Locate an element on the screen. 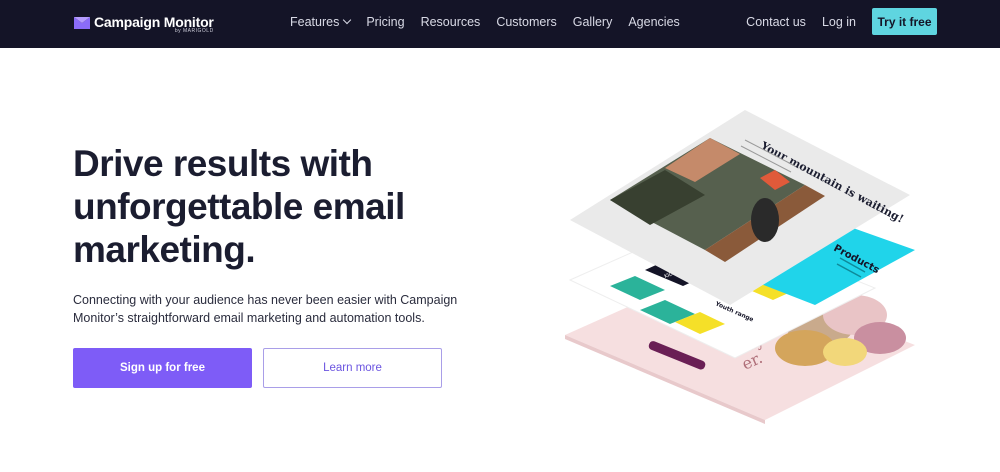 The height and width of the screenshot is (472, 1000). menu-item-label: Resources is located at coordinates (450, 22).